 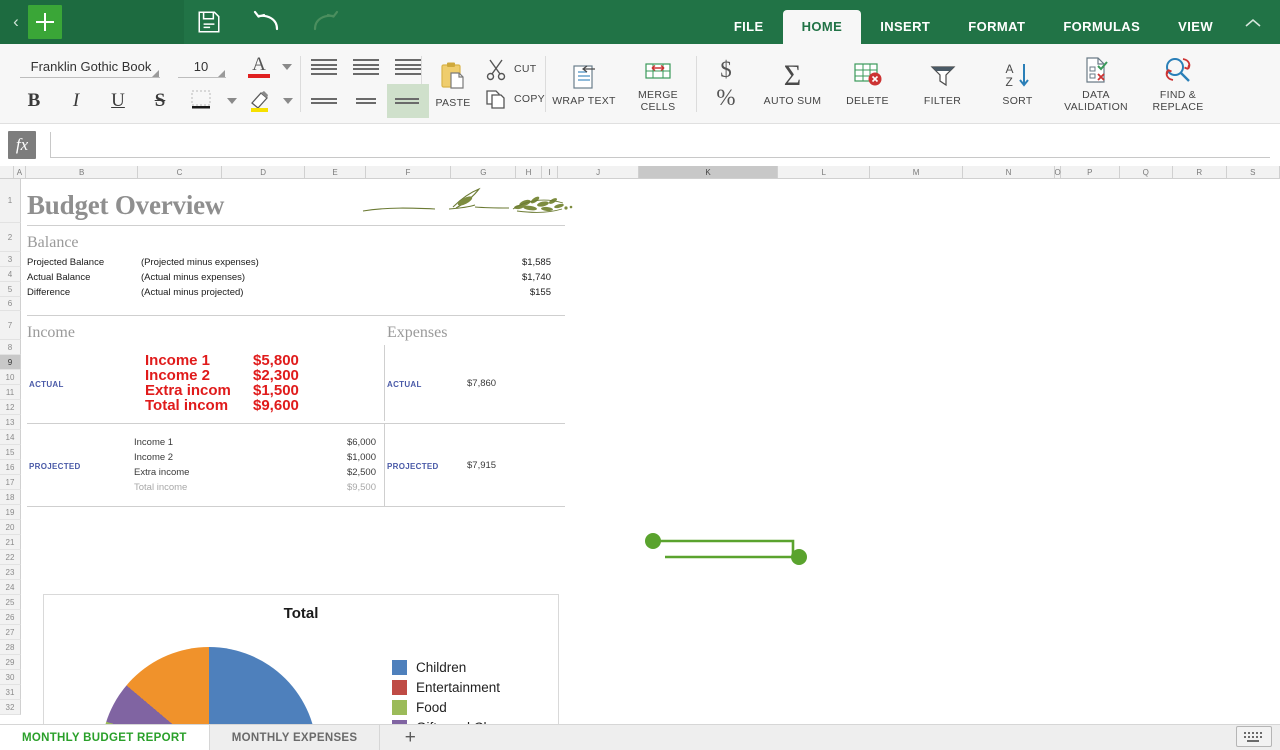 What do you see at coordinates (708, 172) in the screenshot?
I see `column-header-k: K` at bounding box center [708, 172].